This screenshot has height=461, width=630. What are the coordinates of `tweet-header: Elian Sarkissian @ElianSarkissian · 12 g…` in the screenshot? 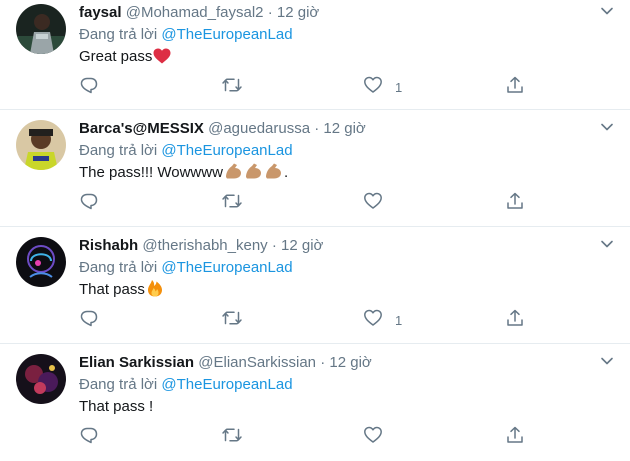 It's located at (344, 363).